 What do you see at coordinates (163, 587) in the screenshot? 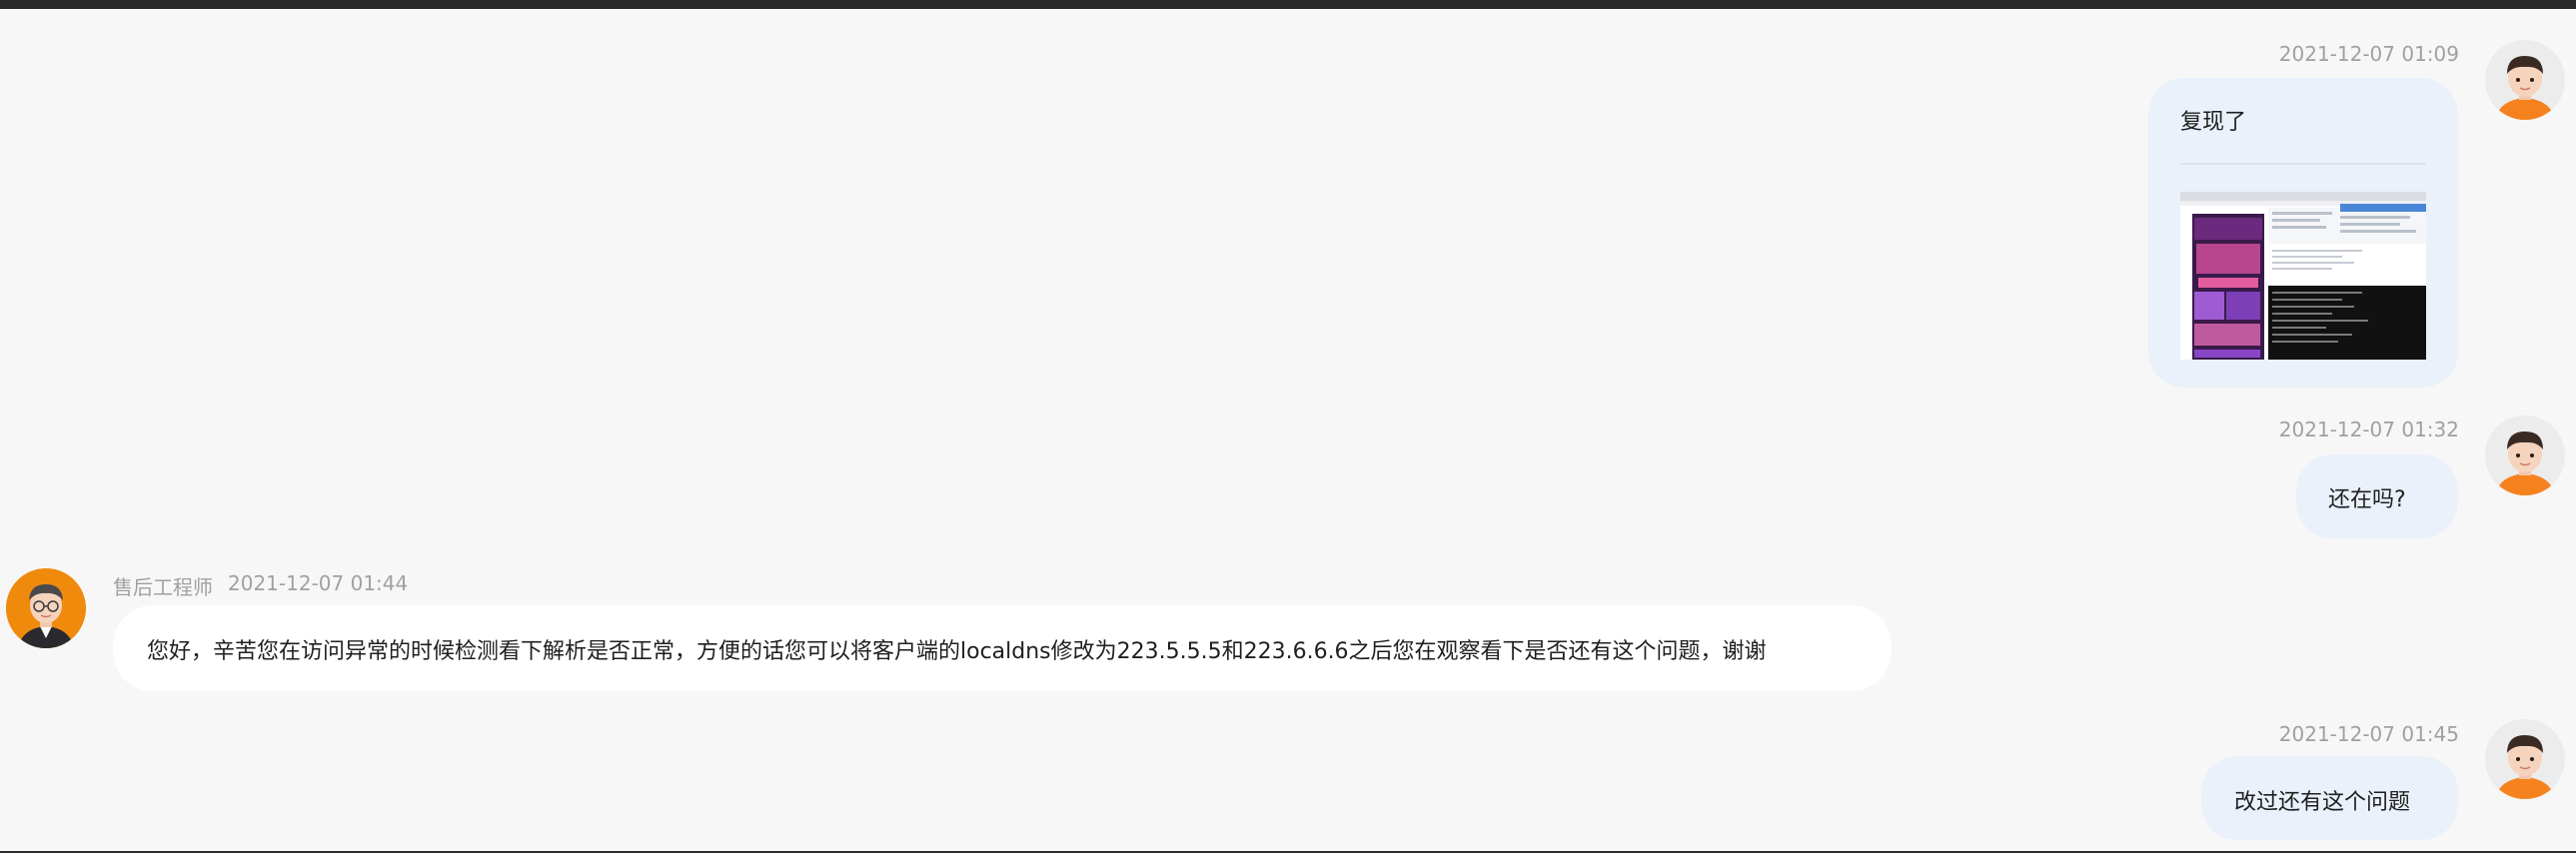
I see `sender-name: 售后工程师` at bounding box center [163, 587].